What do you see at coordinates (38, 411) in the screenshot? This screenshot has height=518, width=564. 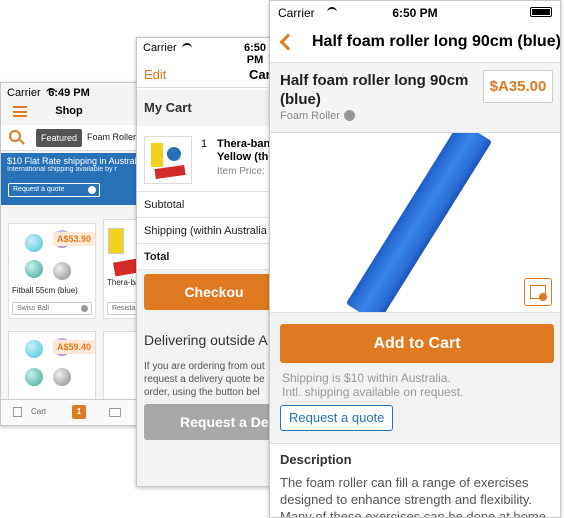 I see `cart-tab-label: Cart` at bounding box center [38, 411].